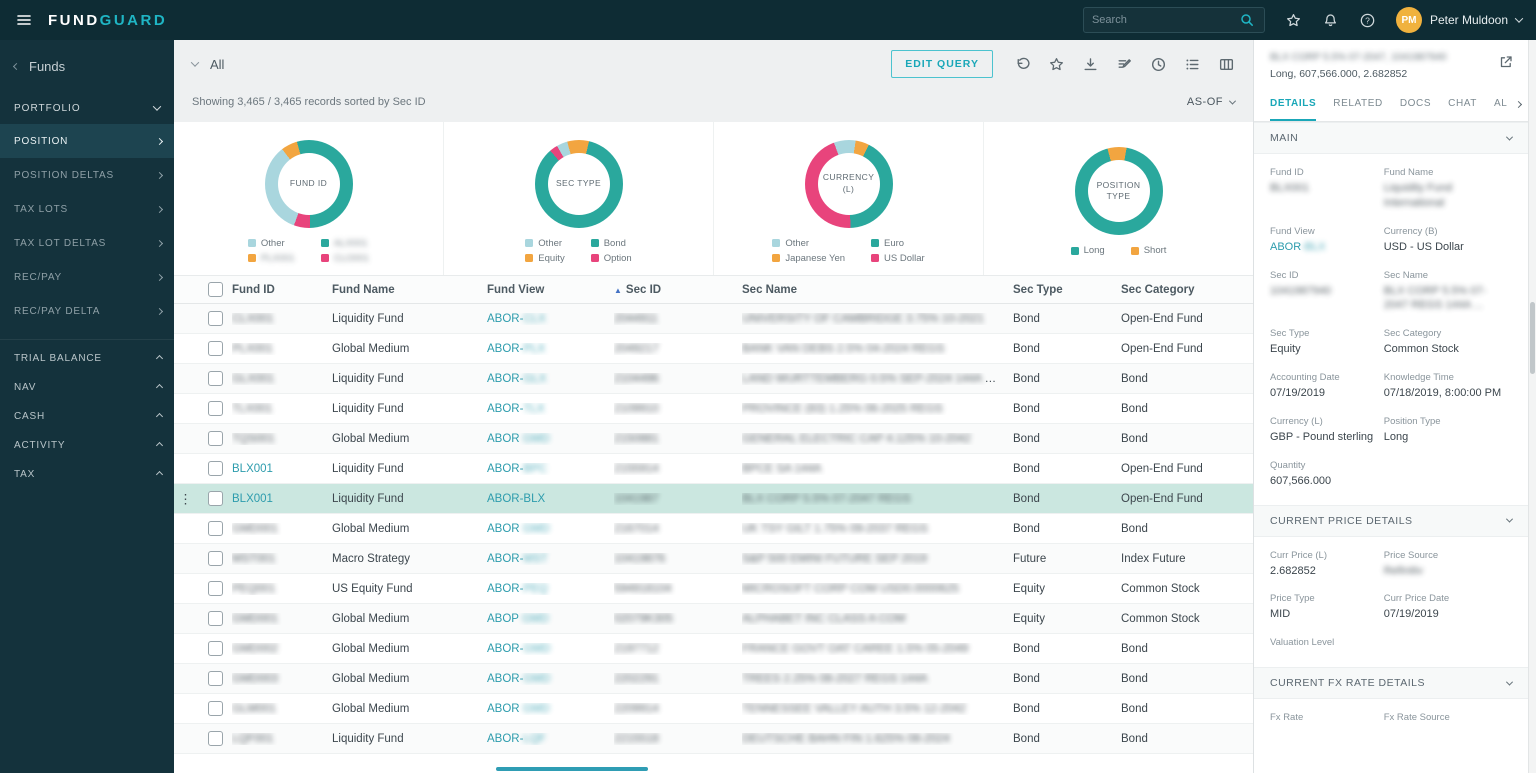  Describe the element at coordinates (1247, 20) in the screenshot. I see `search-icon` at that location.